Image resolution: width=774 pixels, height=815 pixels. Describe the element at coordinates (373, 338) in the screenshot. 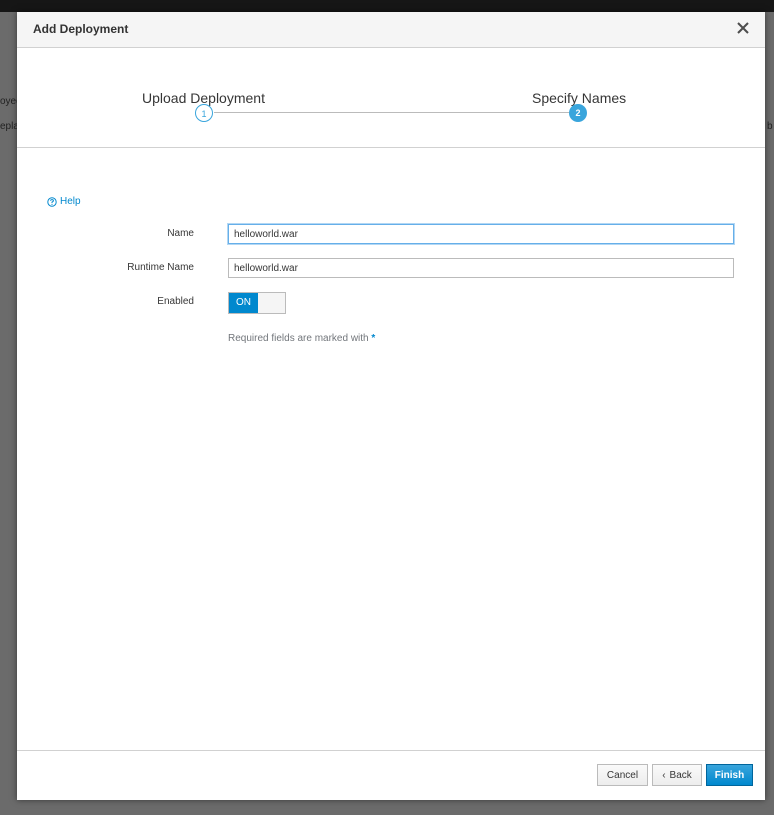

I see `required-marker: *` at that location.